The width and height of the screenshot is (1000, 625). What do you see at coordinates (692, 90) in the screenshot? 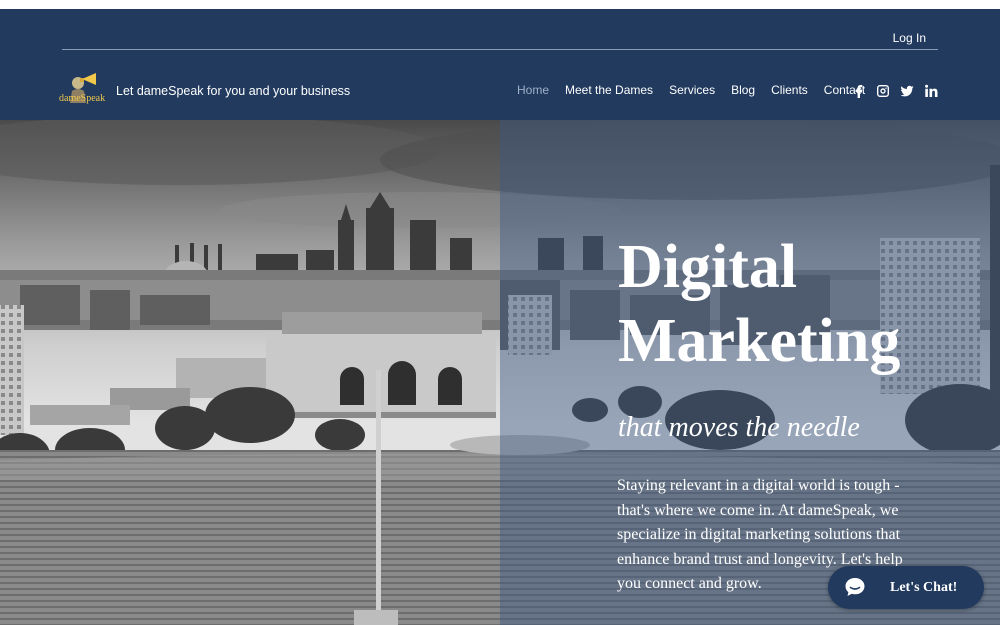
I see `nav-services: Services` at bounding box center [692, 90].